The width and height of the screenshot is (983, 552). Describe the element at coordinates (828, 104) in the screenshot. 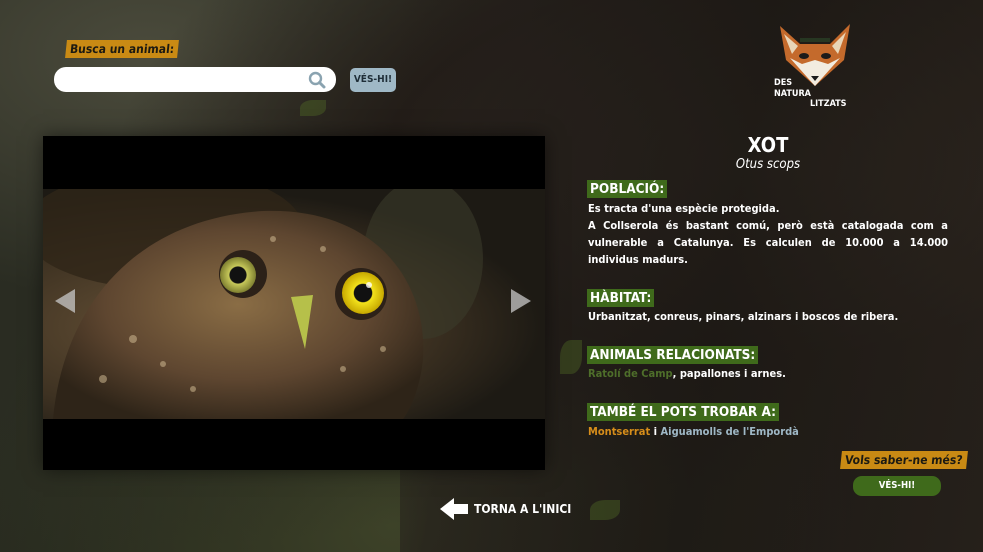

I see `logo-text-line3: LITZATS` at that location.